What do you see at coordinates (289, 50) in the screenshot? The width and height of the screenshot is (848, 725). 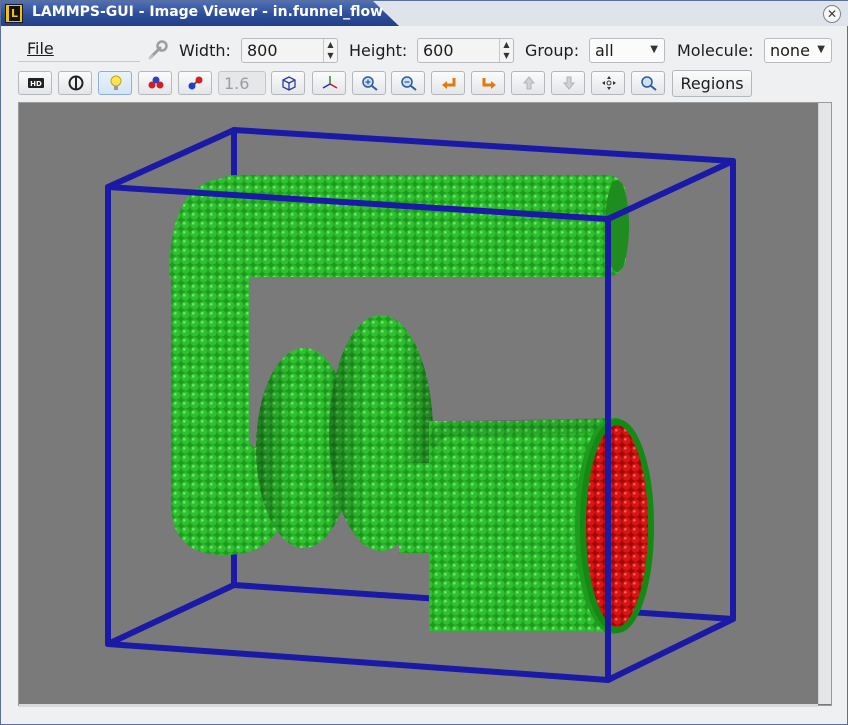 I see `width-spinbox: 800 ▲ ▼` at bounding box center [289, 50].